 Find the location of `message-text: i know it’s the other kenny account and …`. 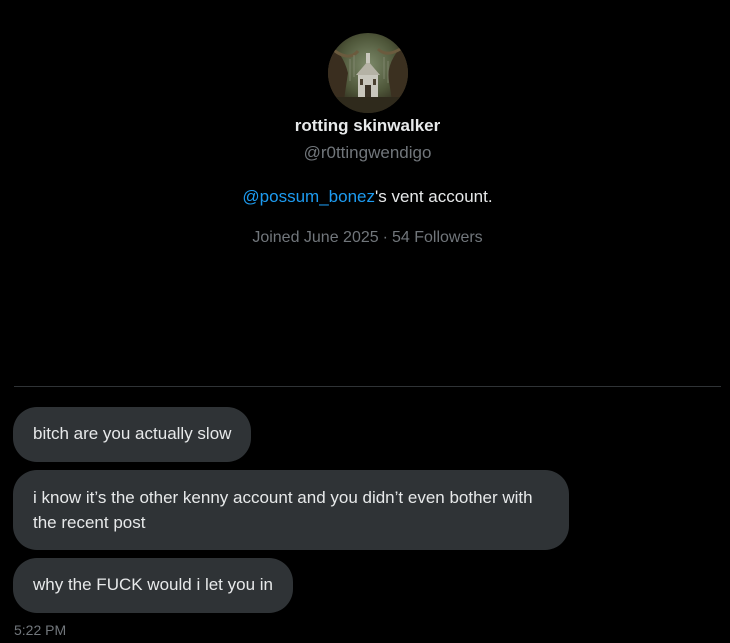

message-text: i know it’s the other kenny account and … is located at coordinates (283, 510).